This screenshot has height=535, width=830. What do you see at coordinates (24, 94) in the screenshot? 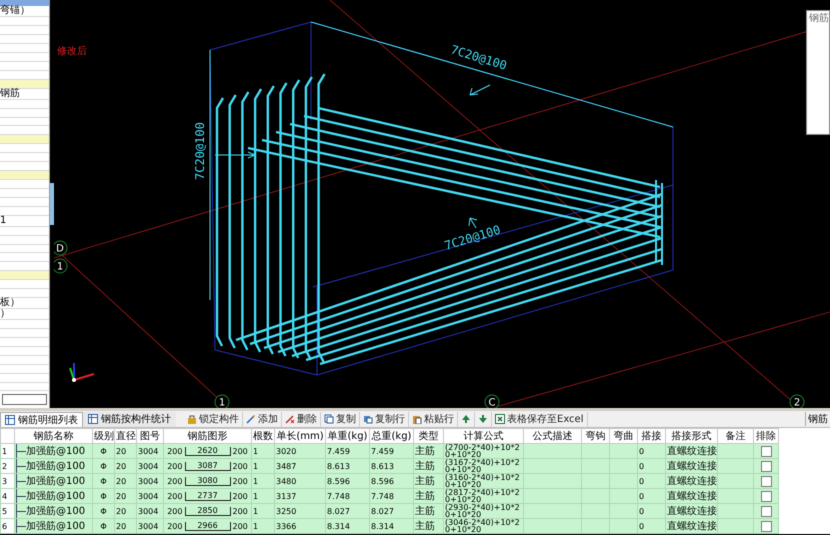
I see `list-item: 钢筋` at bounding box center [24, 94].